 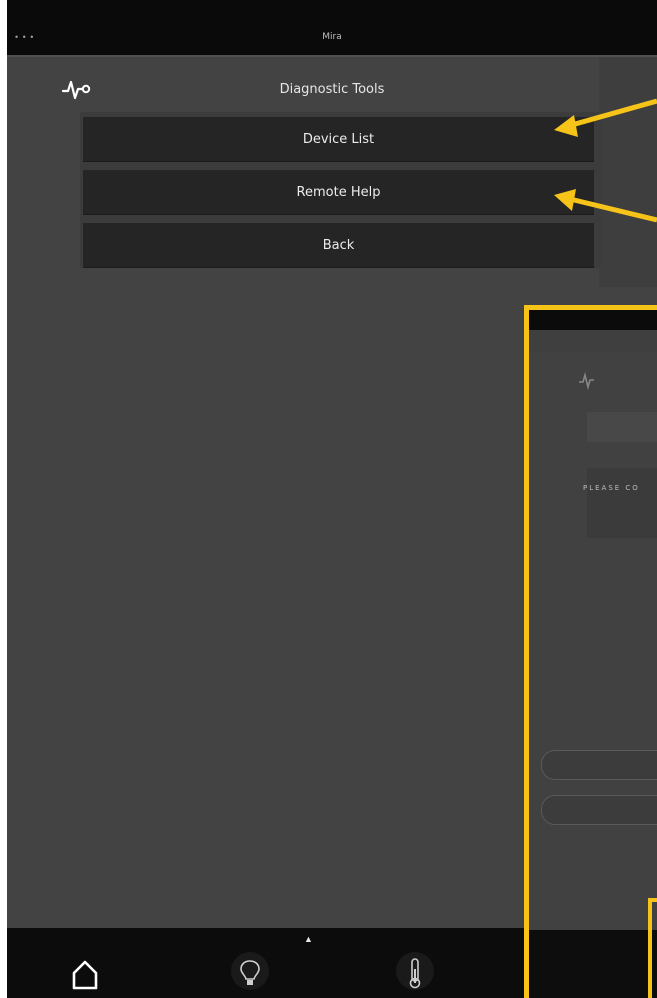 I want to click on annotation-arrow-icon, so click(x=605, y=160).